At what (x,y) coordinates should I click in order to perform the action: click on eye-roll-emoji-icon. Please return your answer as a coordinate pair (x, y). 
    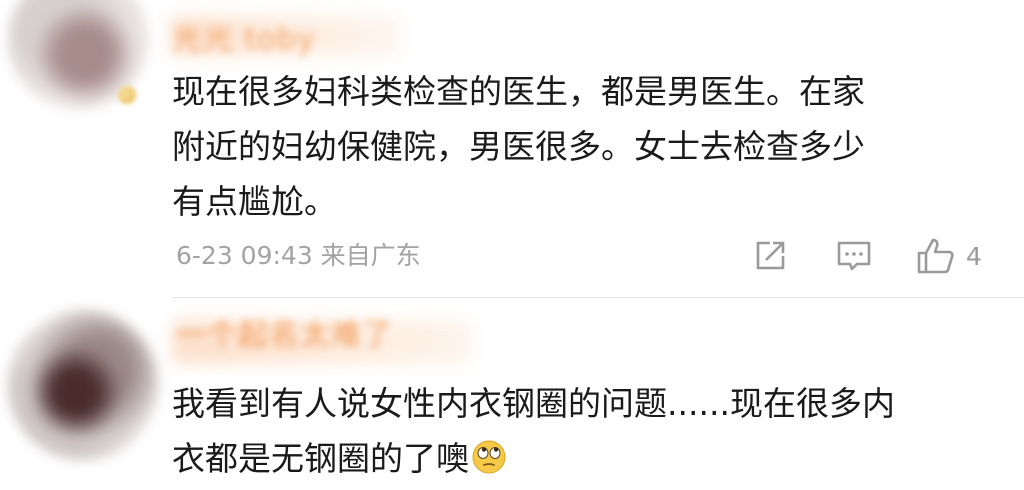
    Looking at the image, I should click on (489, 457).